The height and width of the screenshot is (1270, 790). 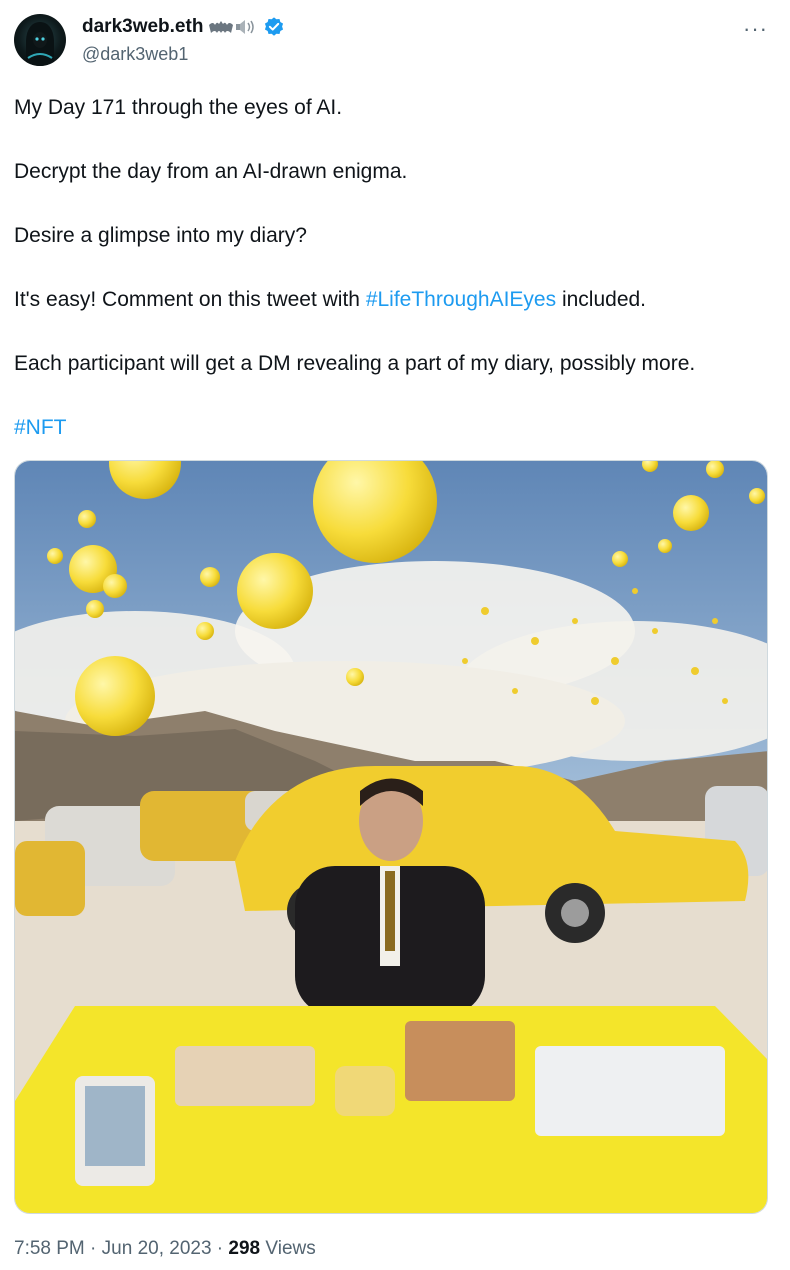 I want to click on tweet-line: My Day 171 through the eyes of AI., so click(x=178, y=107).